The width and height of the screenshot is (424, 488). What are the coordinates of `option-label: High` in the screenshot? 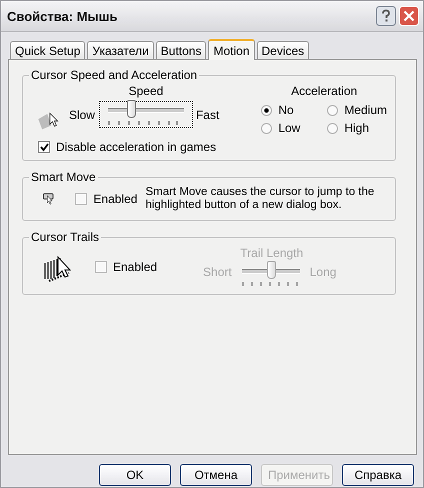 It's located at (356, 128).